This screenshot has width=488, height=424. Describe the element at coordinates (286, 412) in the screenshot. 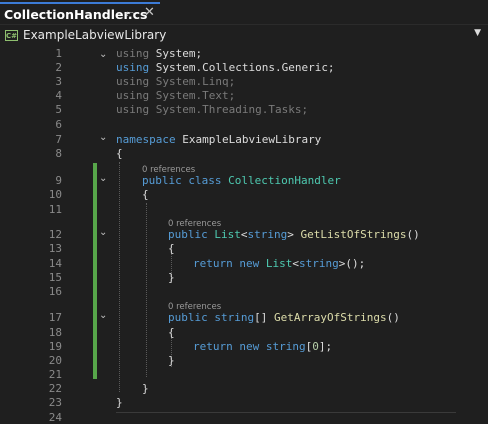

I see `separator` at that location.